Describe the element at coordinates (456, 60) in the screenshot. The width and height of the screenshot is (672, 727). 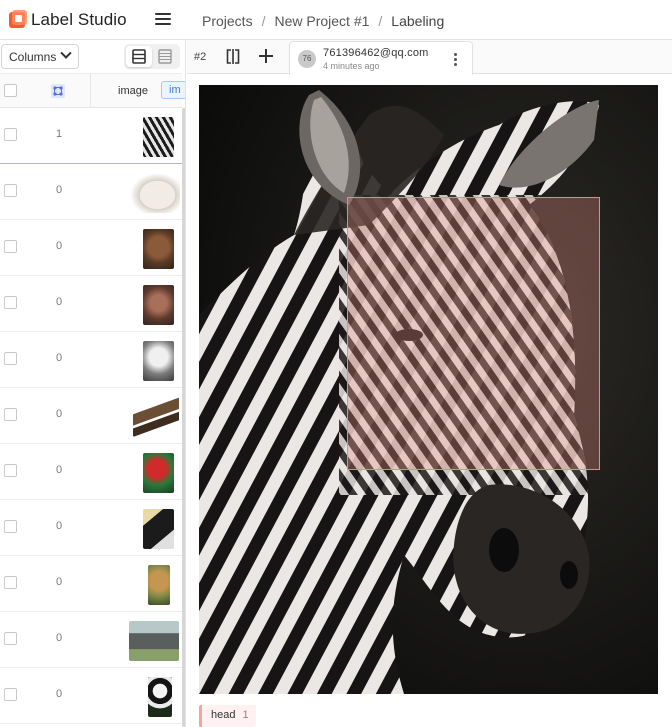
I see `more-options-icon` at that location.